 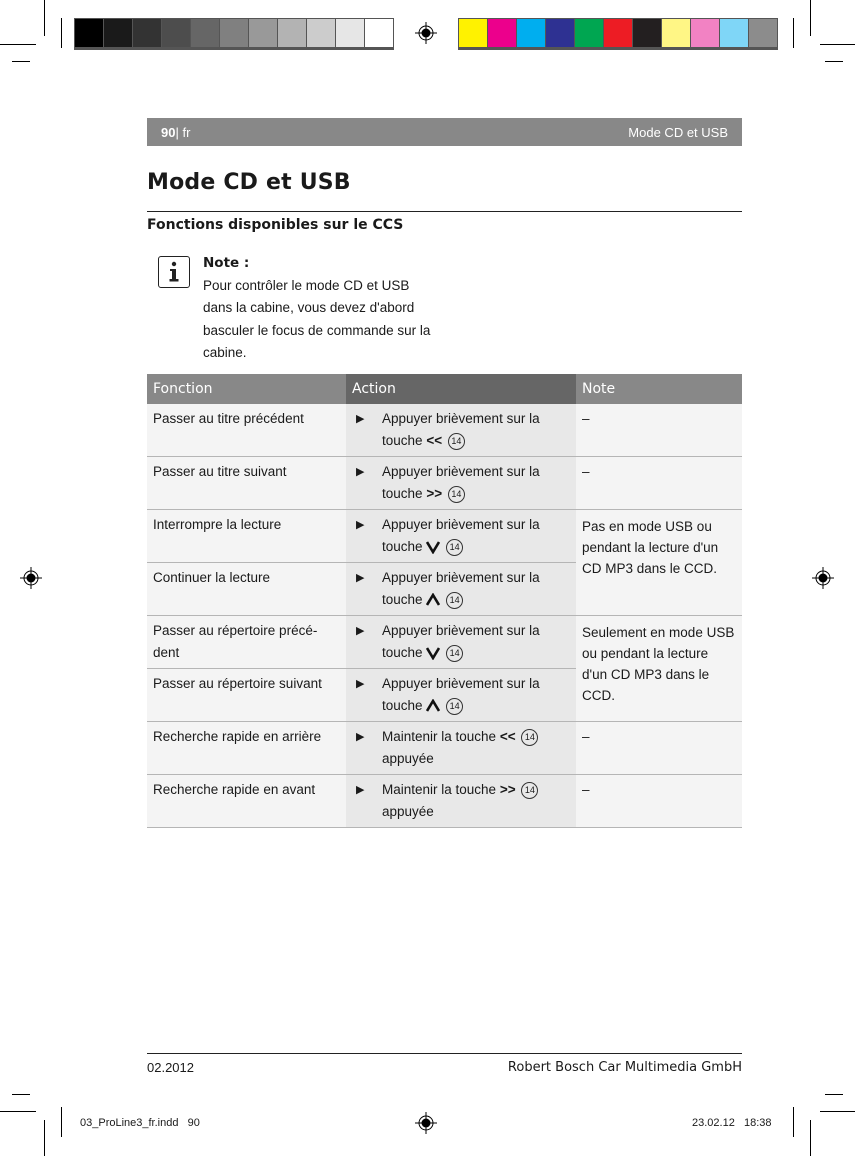 What do you see at coordinates (168, 132) in the screenshot?
I see `page-number: 90` at bounding box center [168, 132].